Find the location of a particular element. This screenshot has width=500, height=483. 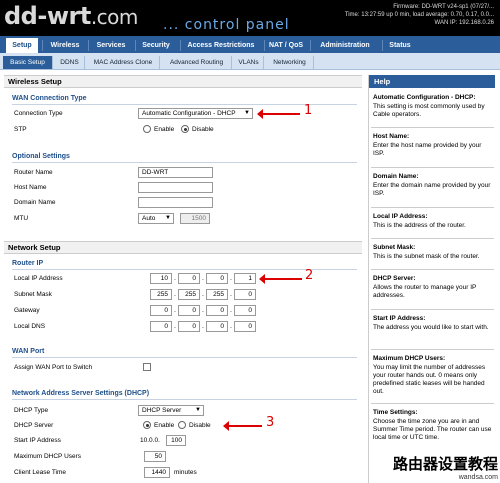

help-title: Help is located at coordinates (432, 81).